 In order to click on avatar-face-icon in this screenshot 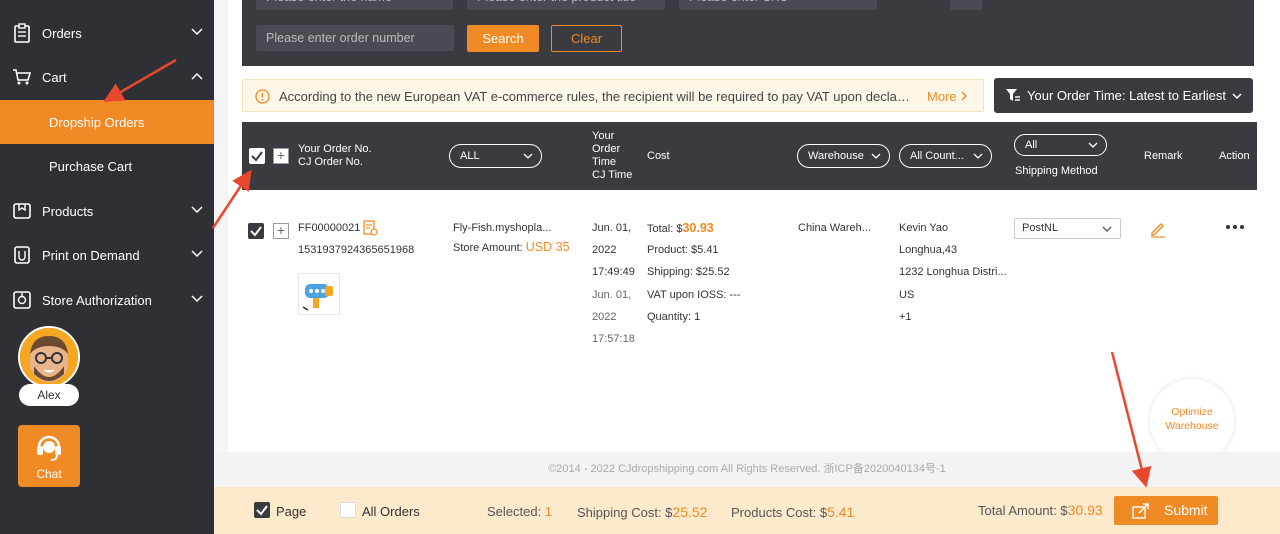, I will do `click(49, 357)`.